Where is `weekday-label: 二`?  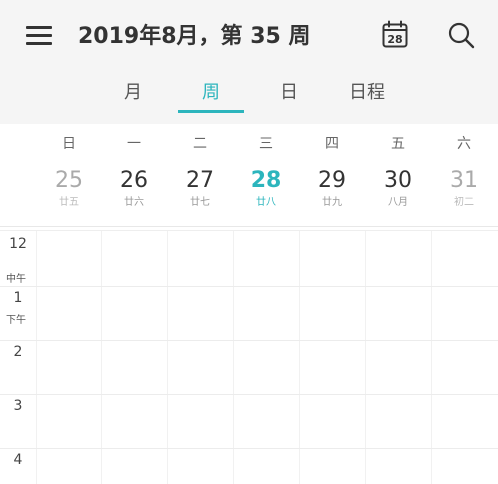
weekday-label: 二 is located at coordinates (200, 144).